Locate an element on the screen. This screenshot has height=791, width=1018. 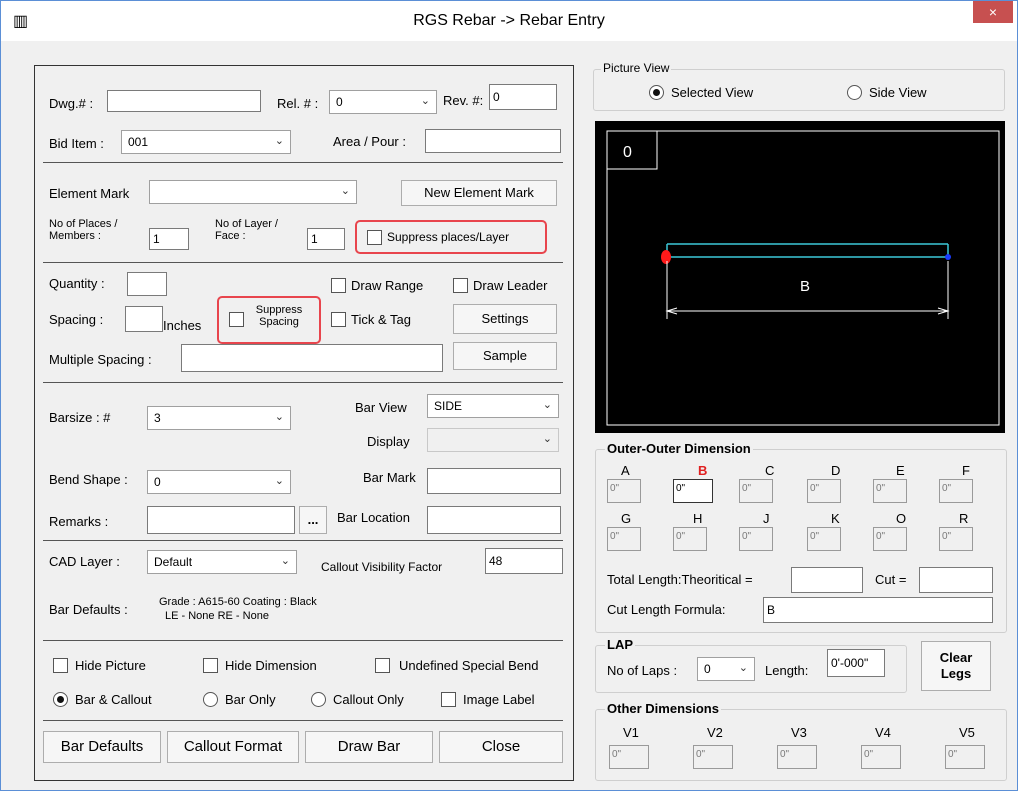
suppress-places-checkbox is located at coordinates (374, 237).